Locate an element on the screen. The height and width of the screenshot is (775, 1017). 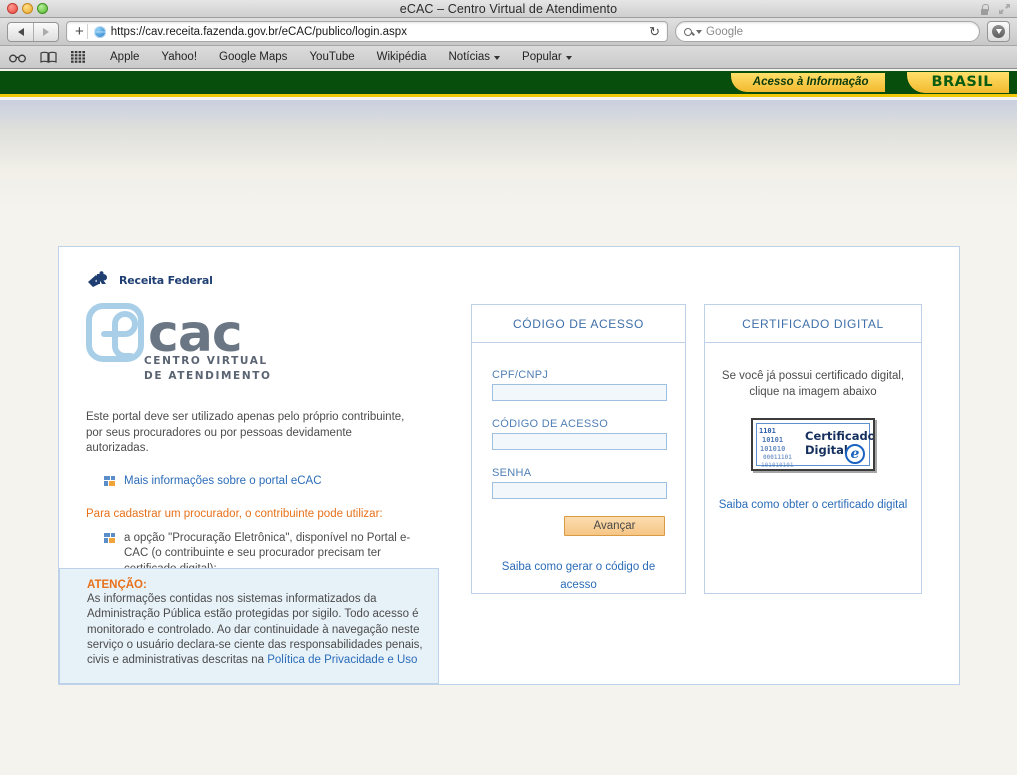
receita-federal-logo: Receita Federal is located at coordinates (251, 280).